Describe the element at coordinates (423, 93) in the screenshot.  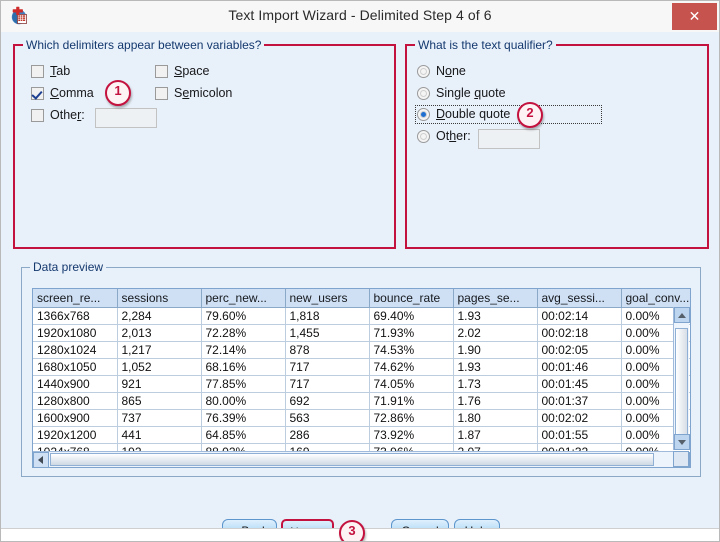
I see `radio-single-quote-dot` at that location.